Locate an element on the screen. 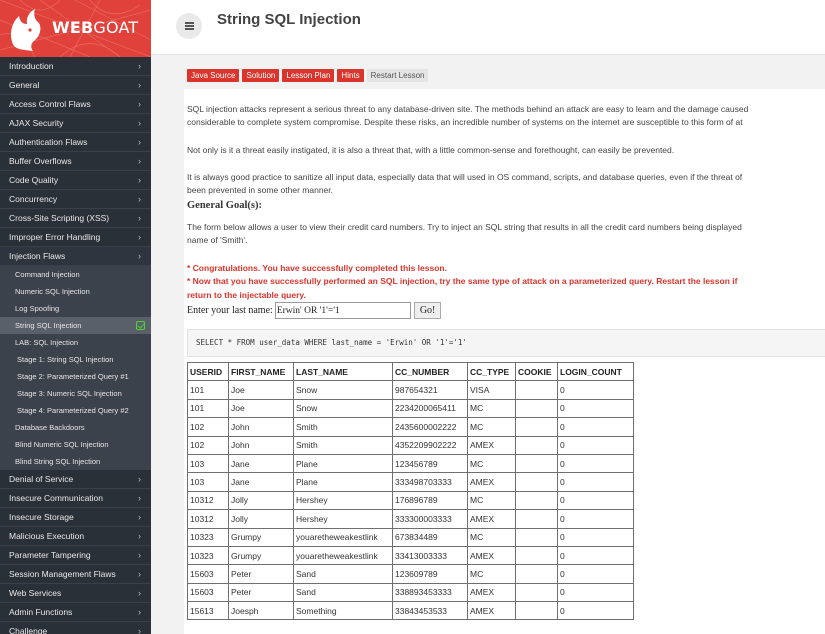 This screenshot has height=634, width=825. table-cell: Smith is located at coordinates (343, 427).